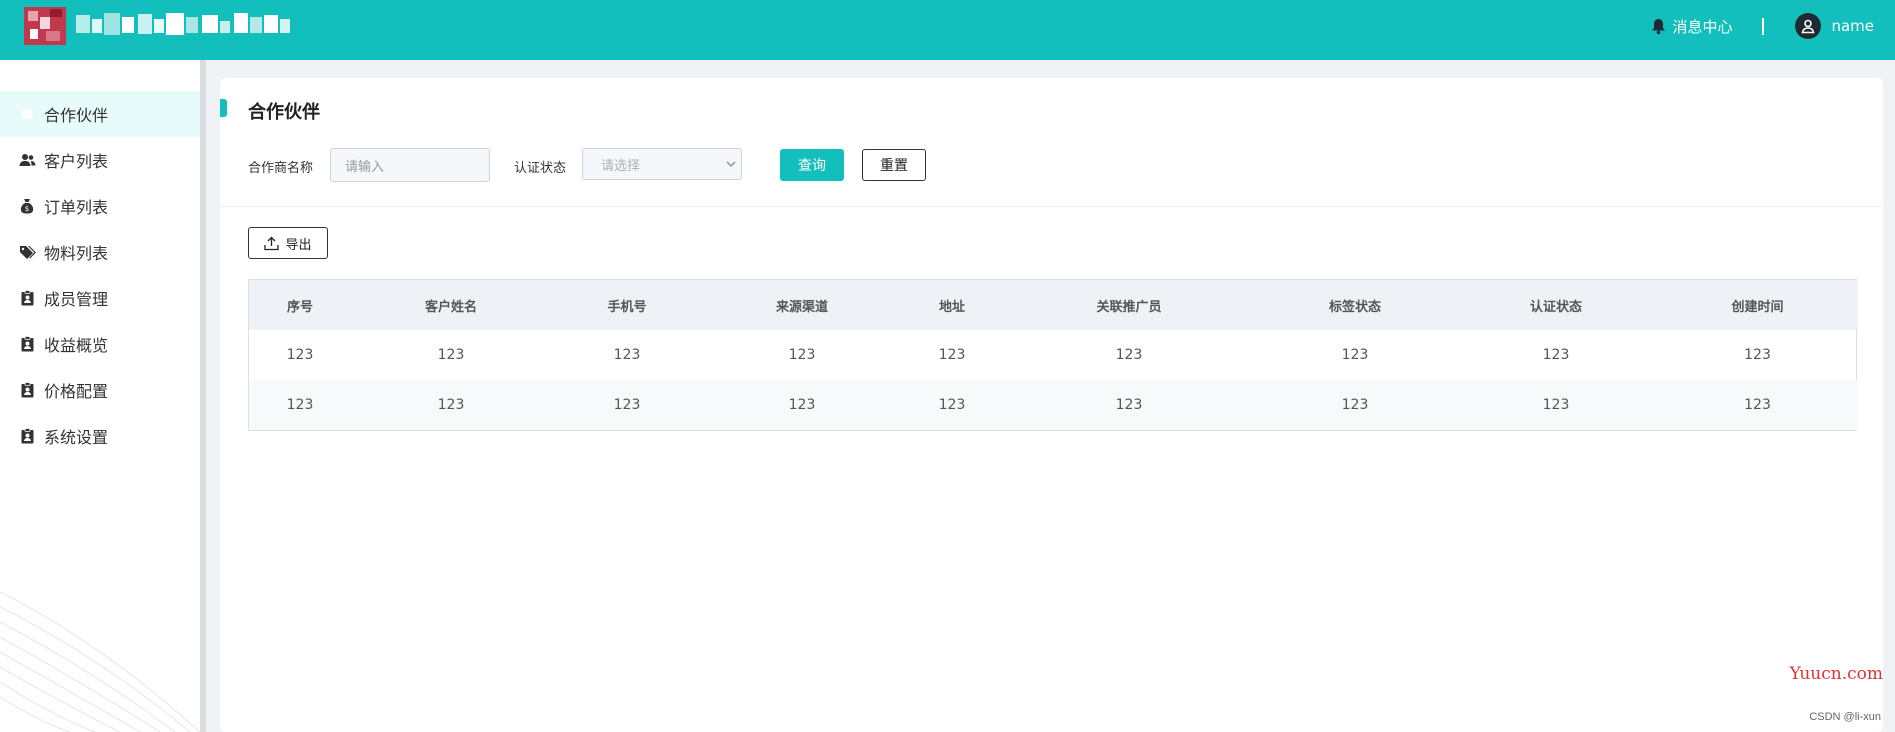 This screenshot has height=732, width=1895. What do you see at coordinates (76, 207) in the screenshot?
I see `sidebar-item-label: 订单列表` at bounding box center [76, 207].